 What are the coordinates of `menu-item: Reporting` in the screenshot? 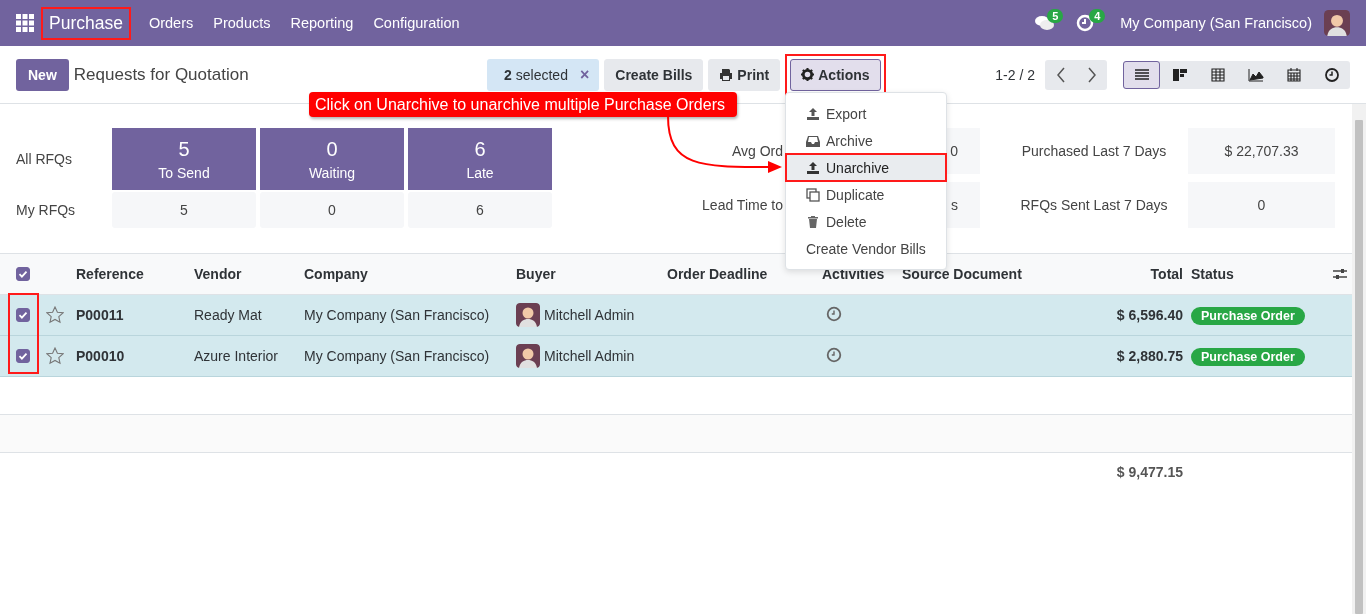 It's located at (322, 23).